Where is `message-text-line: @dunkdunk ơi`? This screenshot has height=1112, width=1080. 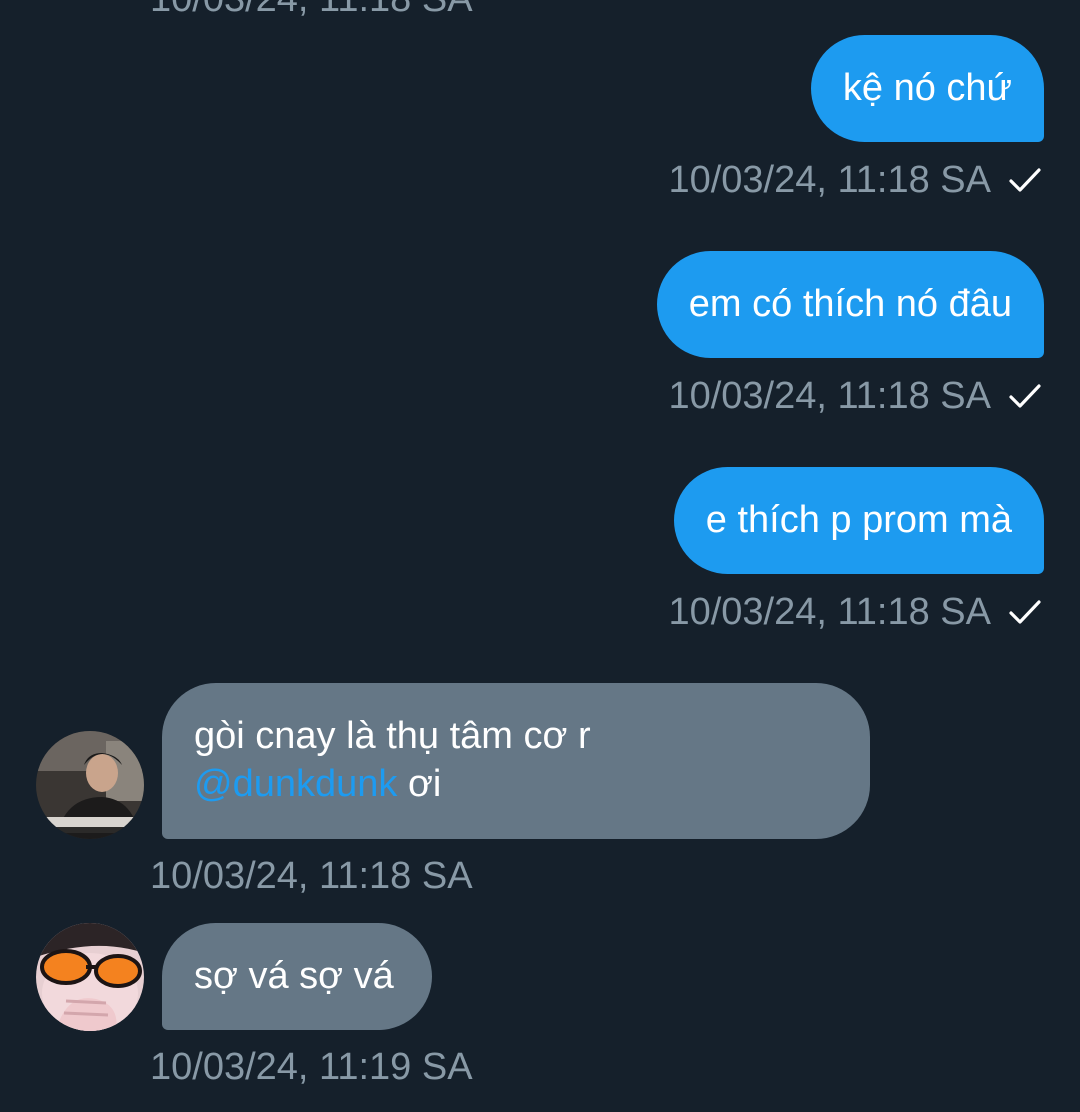 message-text-line: @dunkdunk ơi is located at coordinates (516, 784).